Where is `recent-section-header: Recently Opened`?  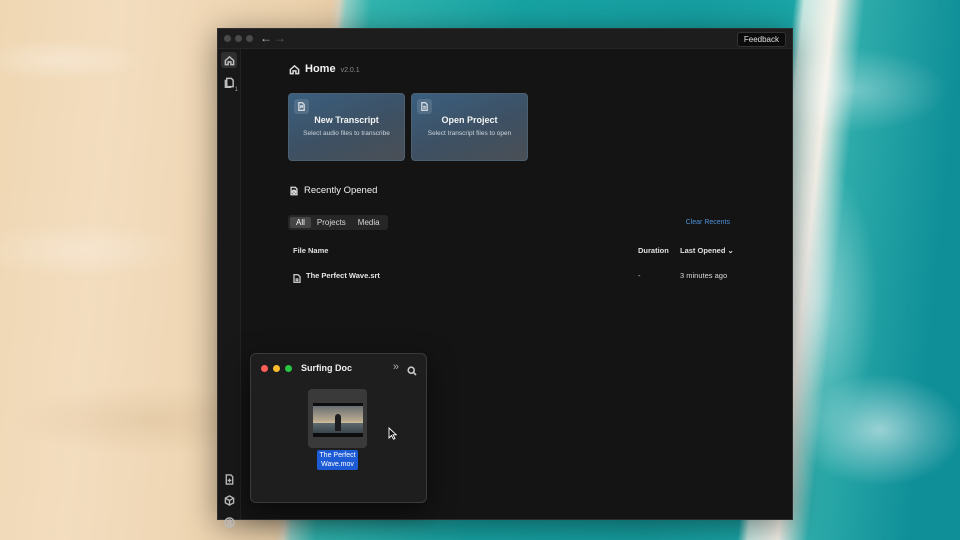
recent-section-header: Recently Opened is located at coordinates (333, 190).